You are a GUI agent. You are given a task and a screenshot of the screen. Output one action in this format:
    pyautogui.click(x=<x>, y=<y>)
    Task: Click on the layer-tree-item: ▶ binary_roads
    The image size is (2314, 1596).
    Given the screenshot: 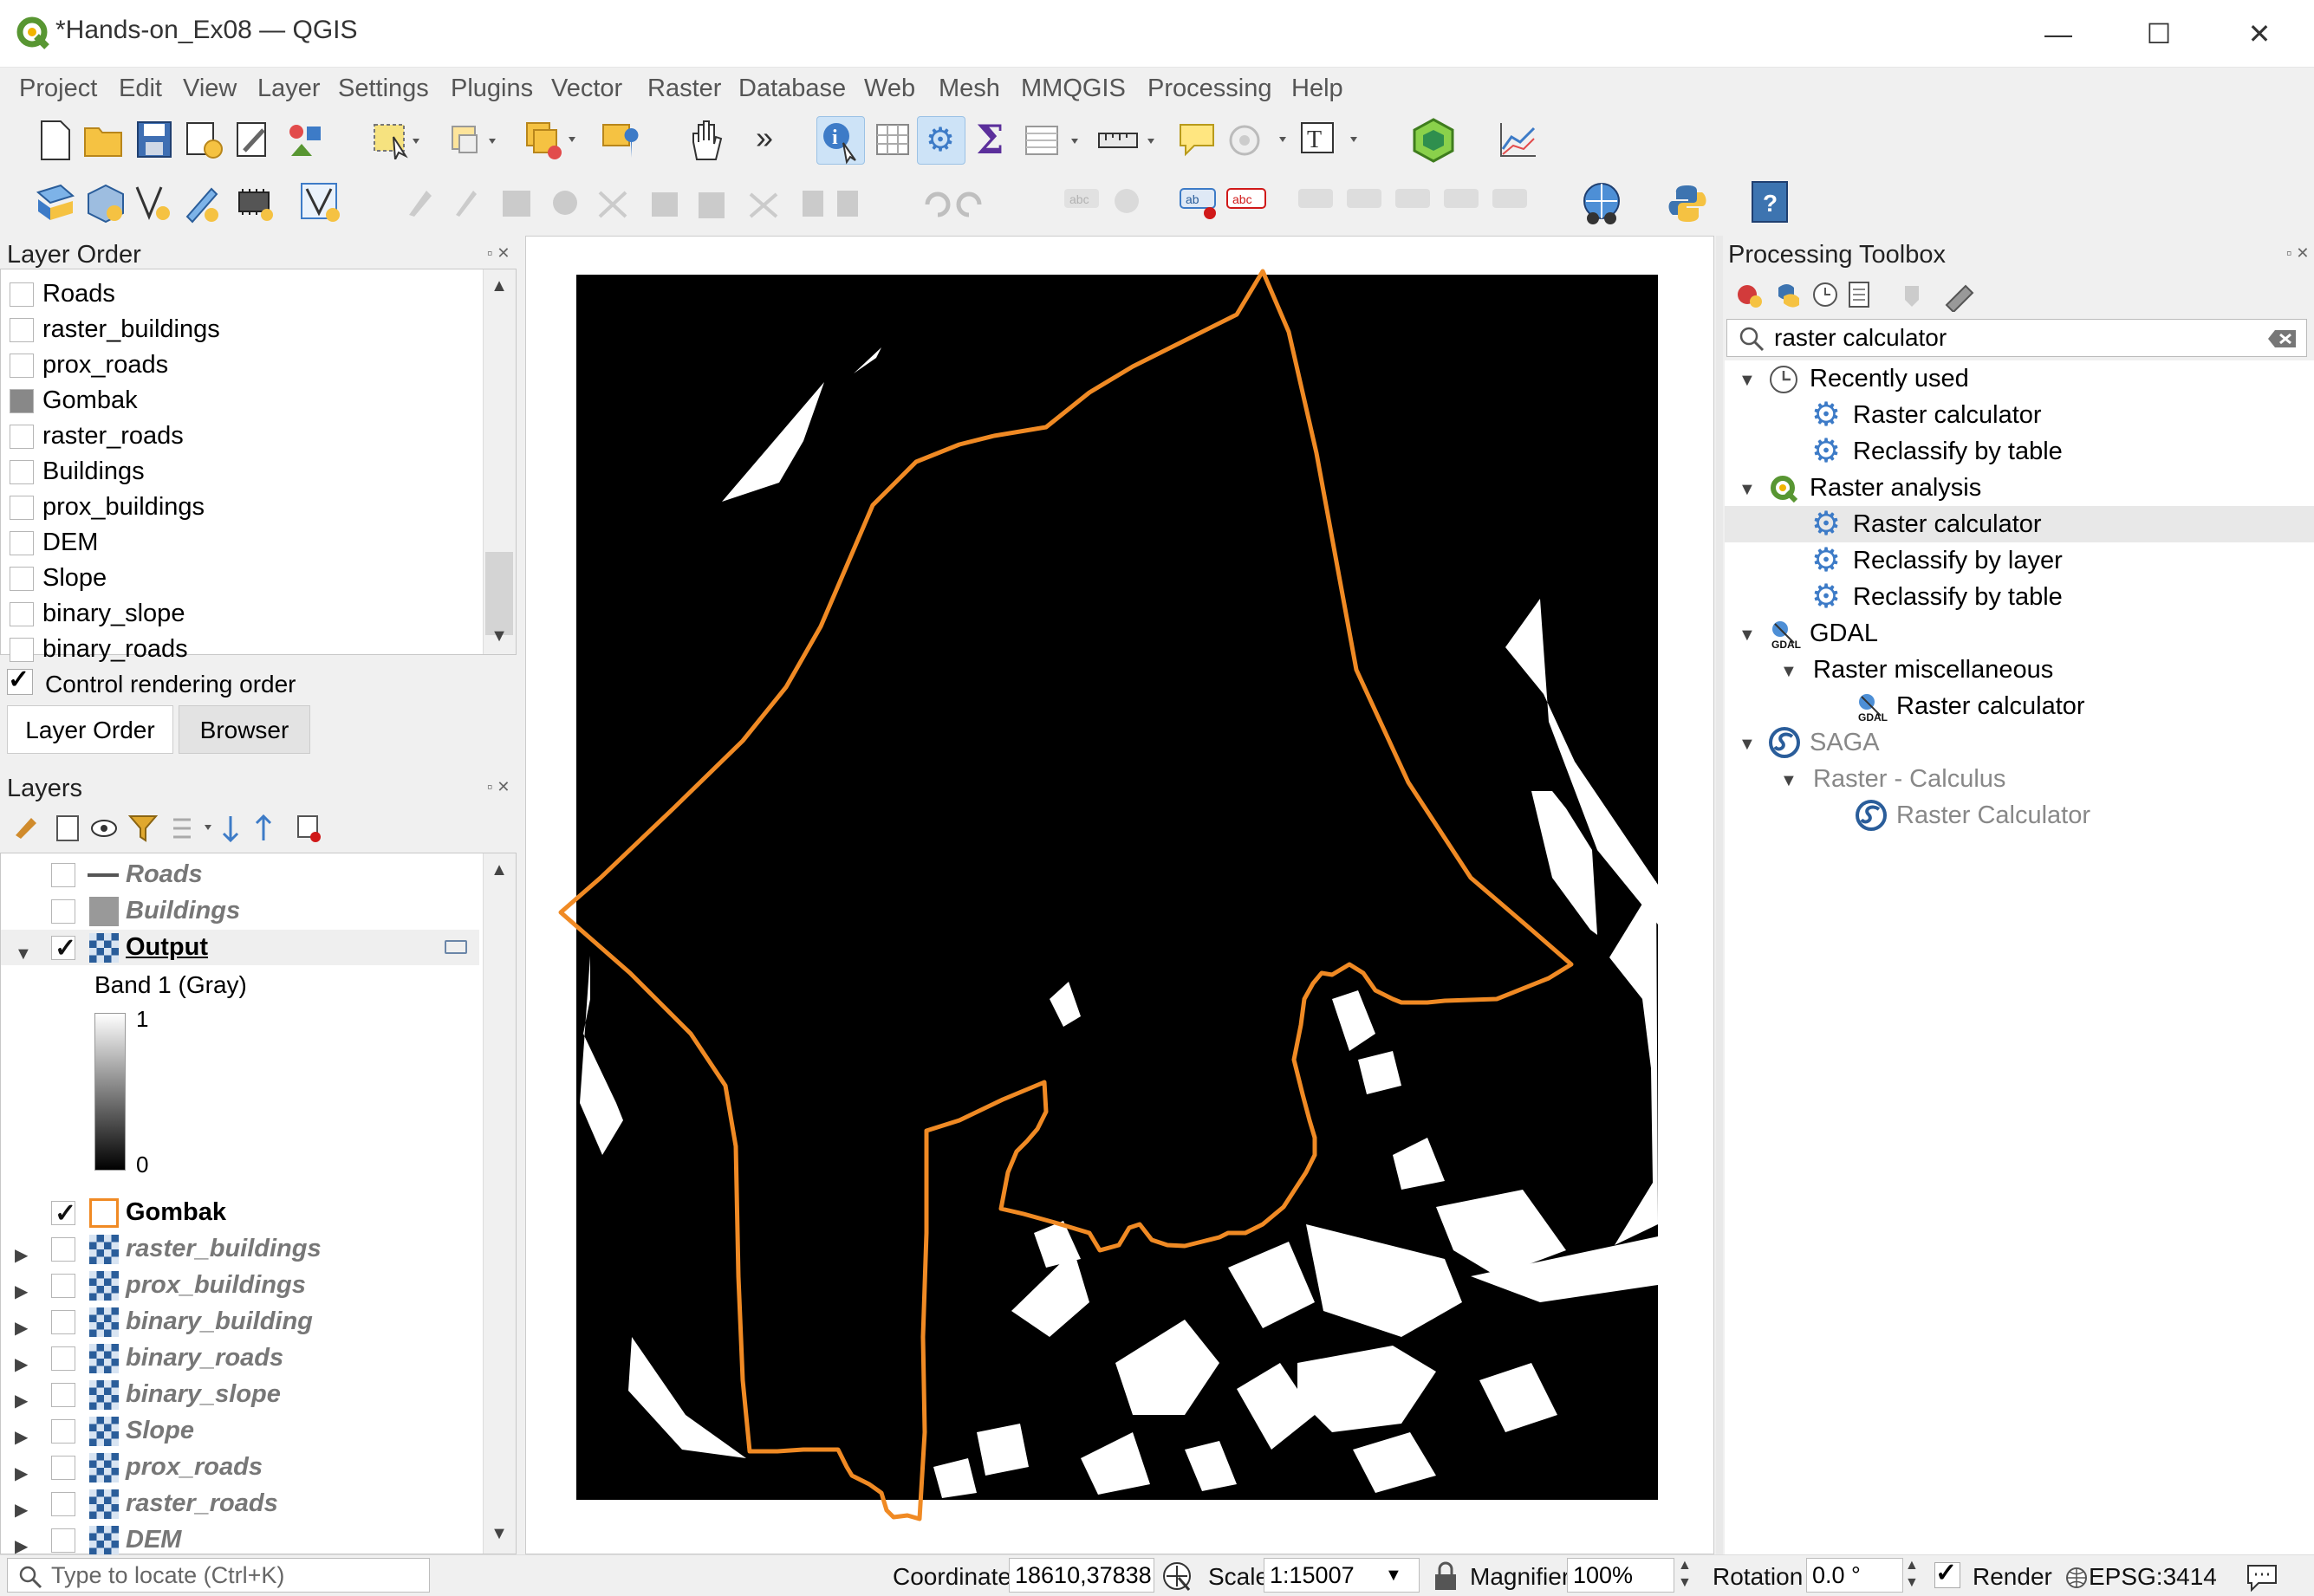 What is the action you would take?
    pyautogui.click(x=240, y=1358)
    